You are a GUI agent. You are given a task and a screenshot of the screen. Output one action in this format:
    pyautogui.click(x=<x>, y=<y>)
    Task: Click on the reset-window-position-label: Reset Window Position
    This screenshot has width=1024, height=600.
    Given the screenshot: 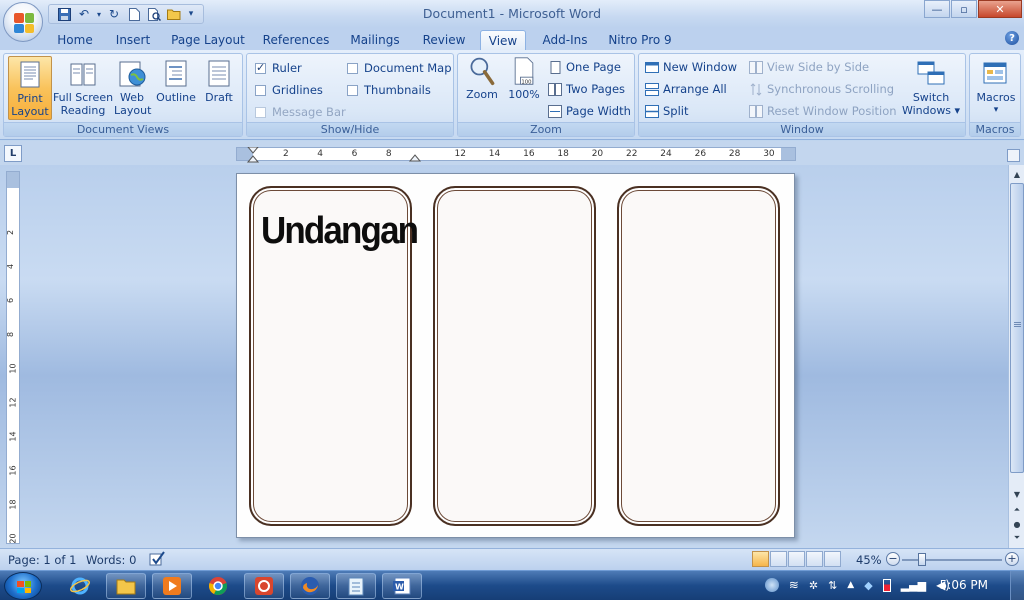 What is the action you would take?
    pyautogui.click(x=832, y=111)
    